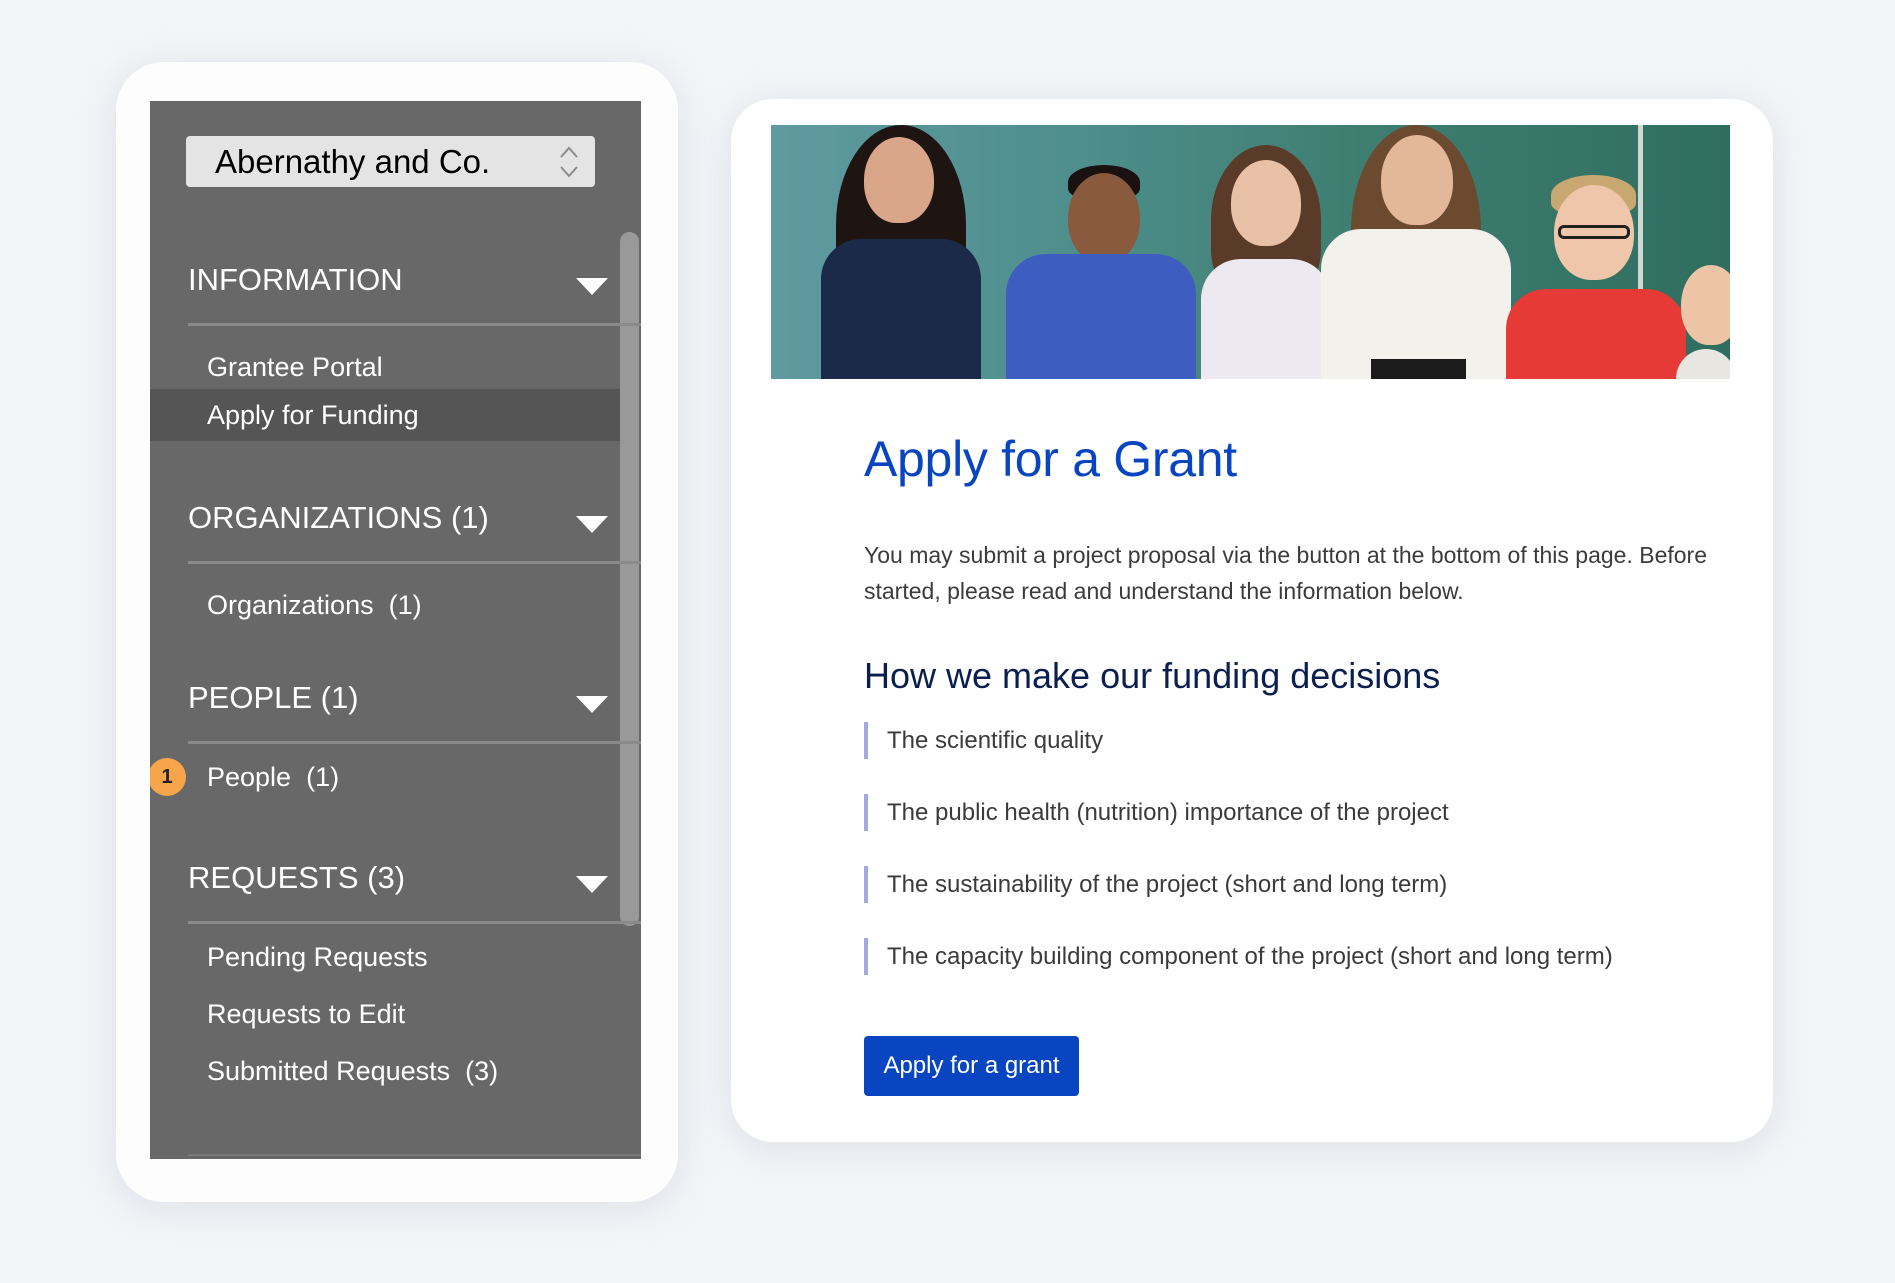 Image resolution: width=1895 pixels, height=1283 pixels. I want to click on sidebar-item-organizations: Organizations (1), so click(385, 605).